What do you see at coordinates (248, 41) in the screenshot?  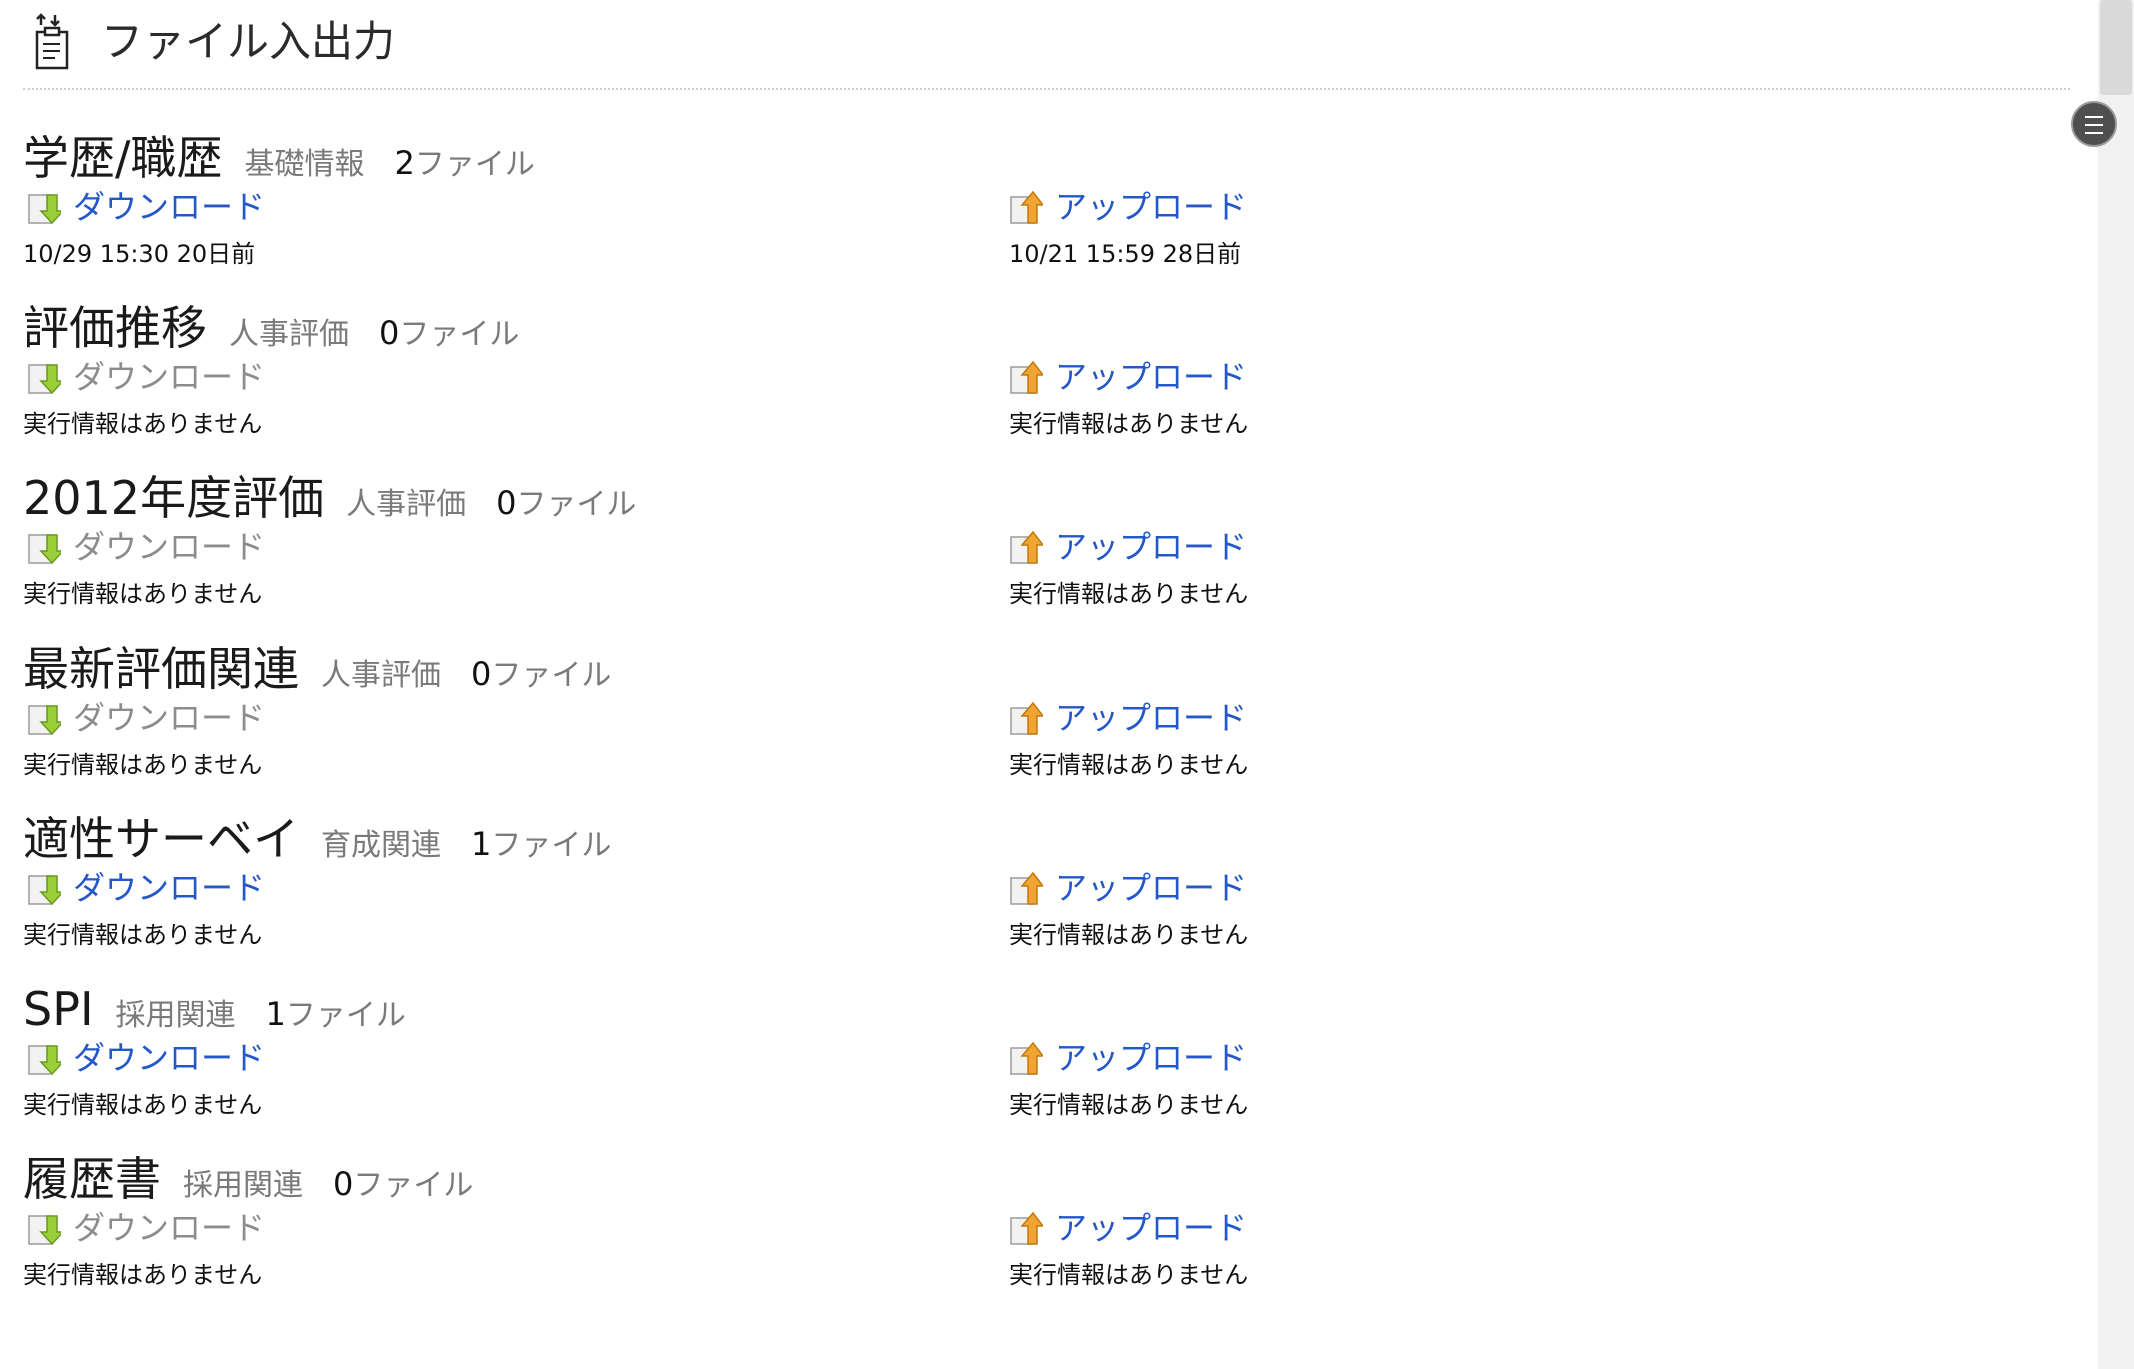 I see `page-title: ファイル入出力` at bounding box center [248, 41].